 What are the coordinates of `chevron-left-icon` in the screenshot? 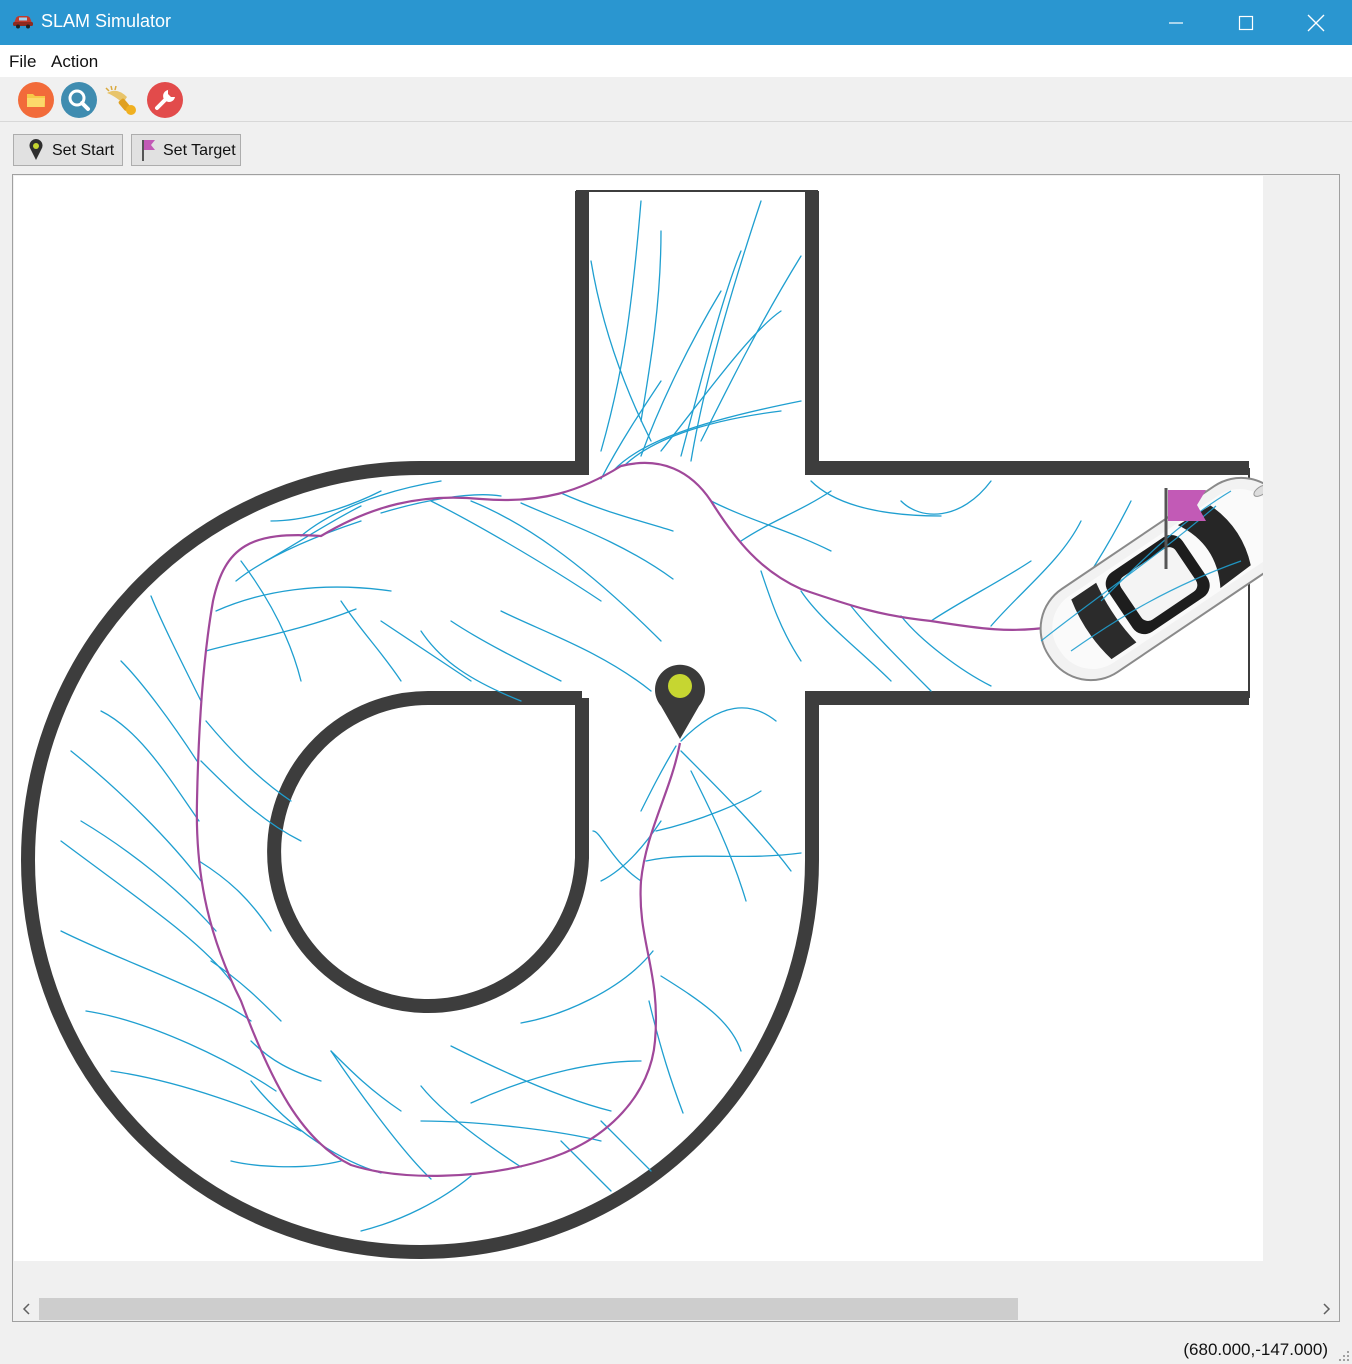 It's located at (26, 1309).